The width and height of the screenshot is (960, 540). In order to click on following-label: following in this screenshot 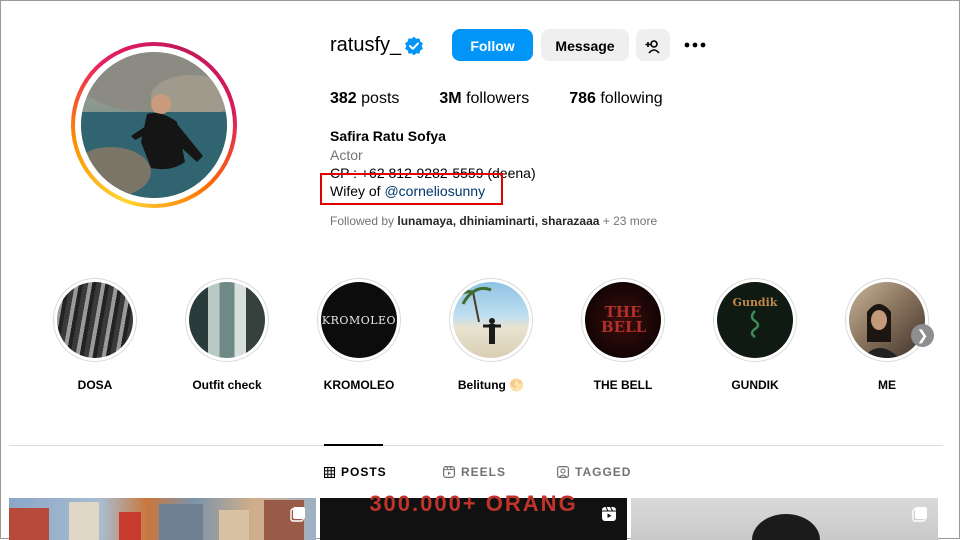, I will do `click(629, 98)`.